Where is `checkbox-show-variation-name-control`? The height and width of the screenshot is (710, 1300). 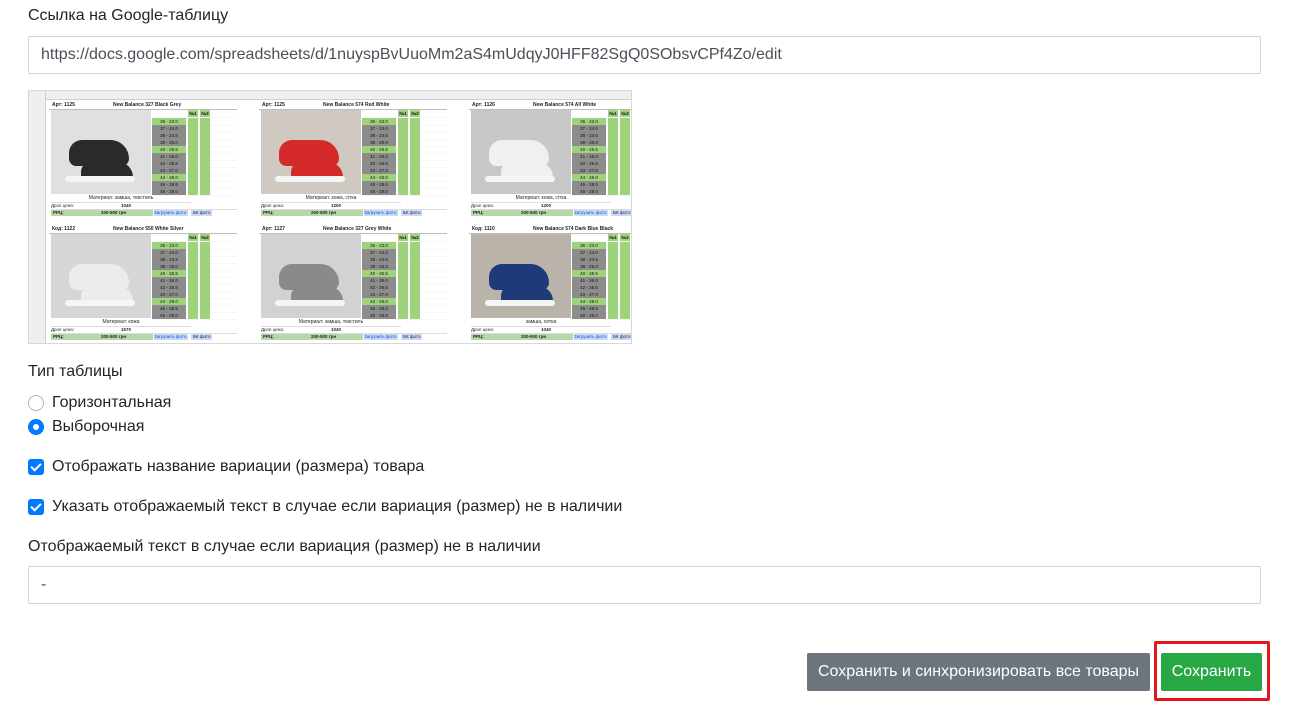 checkbox-show-variation-name-control is located at coordinates (36, 467).